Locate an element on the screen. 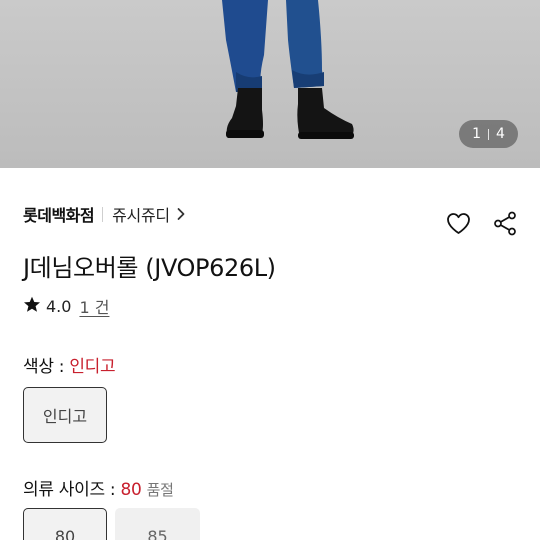  color-option-title: 색상 : is located at coordinates (46, 367).